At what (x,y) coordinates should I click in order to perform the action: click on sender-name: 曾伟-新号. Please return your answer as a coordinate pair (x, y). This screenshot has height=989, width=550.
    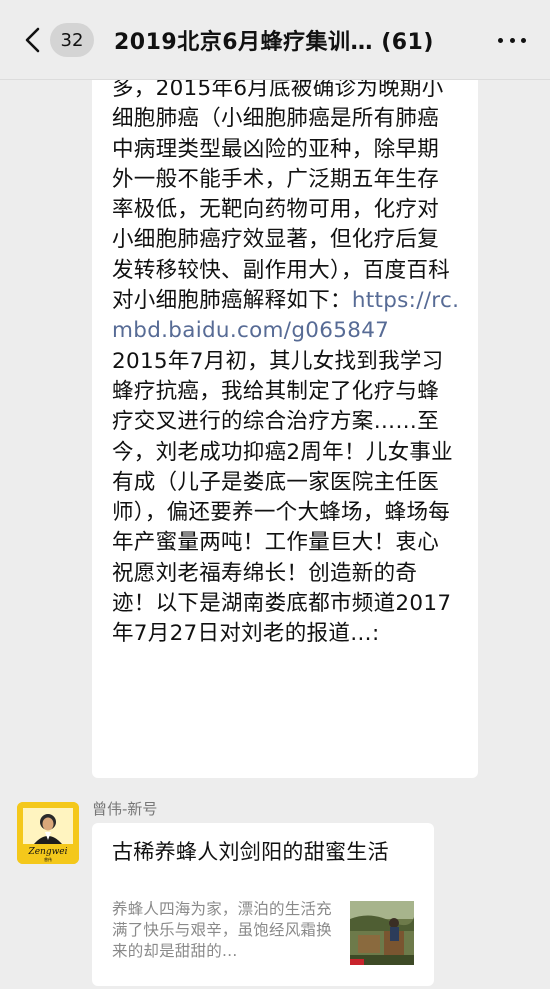
    Looking at the image, I should click on (125, 809).